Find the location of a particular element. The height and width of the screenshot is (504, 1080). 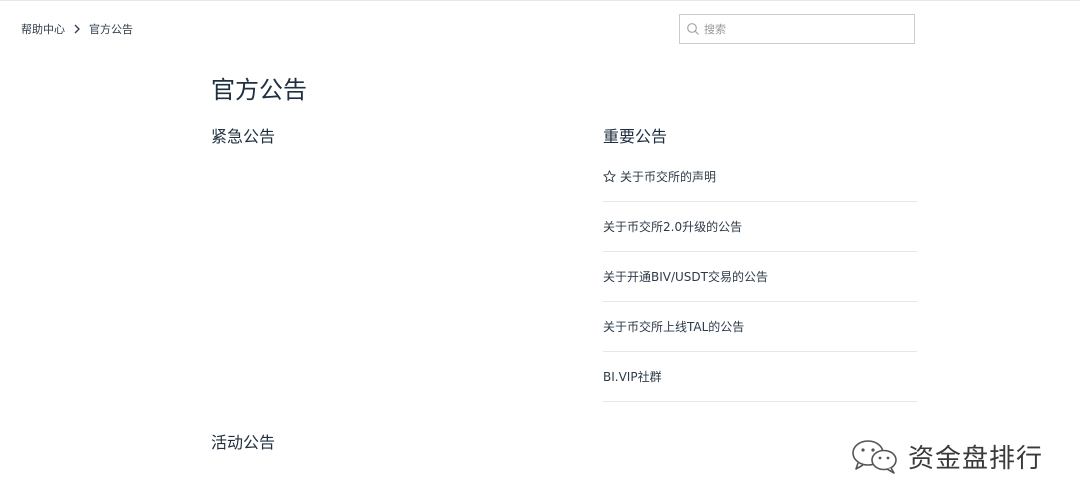

wechat-icon is located at coordinates (874, 457).